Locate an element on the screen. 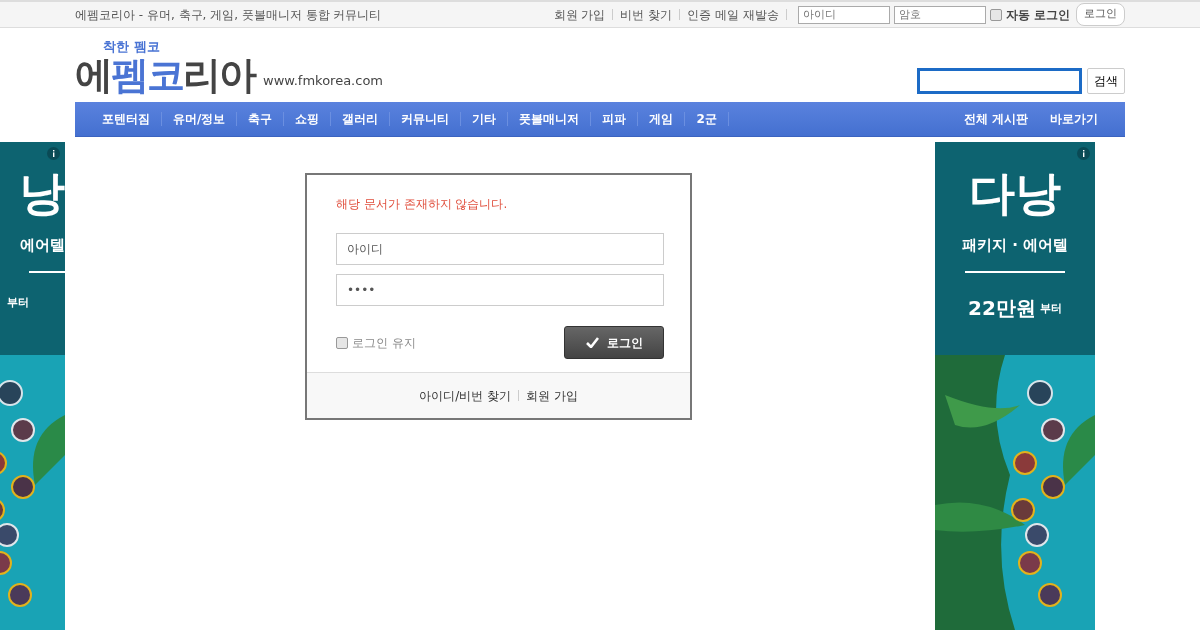  nav-item: 축구 is located at coordinates (260, 119).